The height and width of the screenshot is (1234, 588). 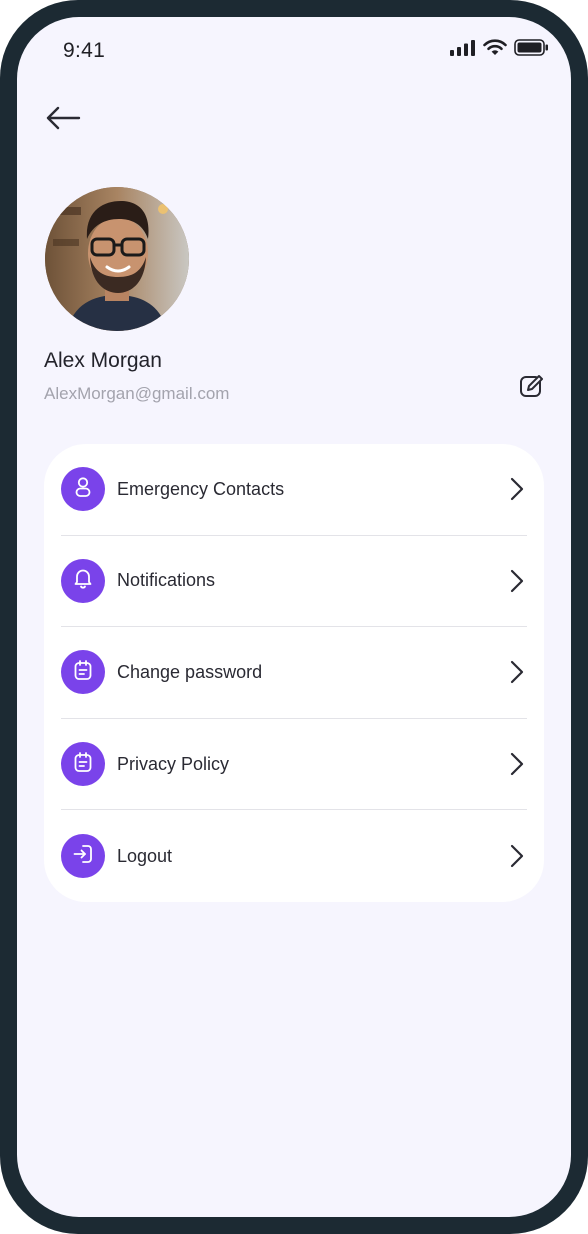 I want to click on bell-icon, so click(x=83, y=580).